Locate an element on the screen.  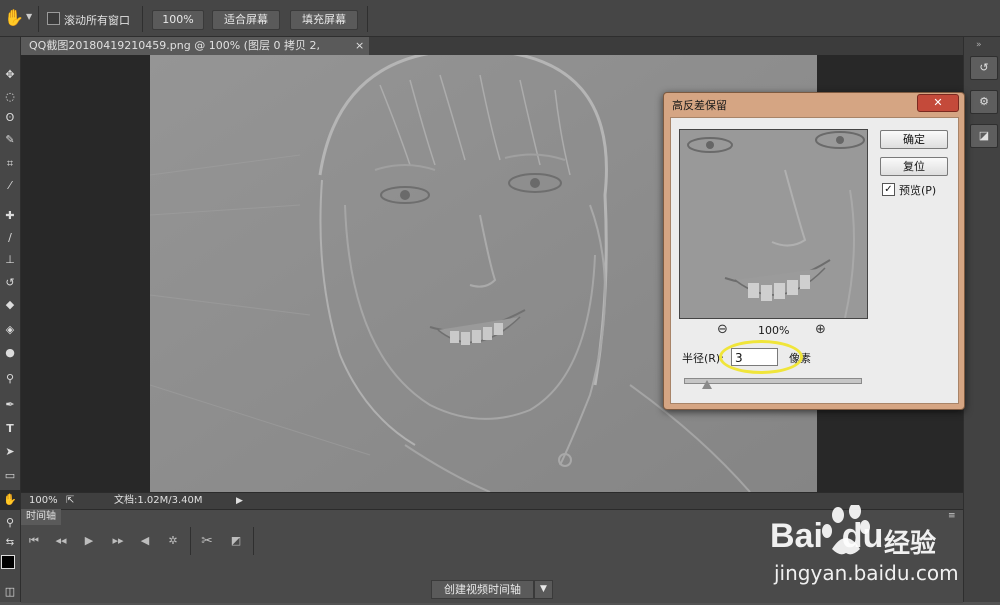
baidu-watermark: Bai du 经验 jingyan.baidu.com is located at coordinates (880, 552).